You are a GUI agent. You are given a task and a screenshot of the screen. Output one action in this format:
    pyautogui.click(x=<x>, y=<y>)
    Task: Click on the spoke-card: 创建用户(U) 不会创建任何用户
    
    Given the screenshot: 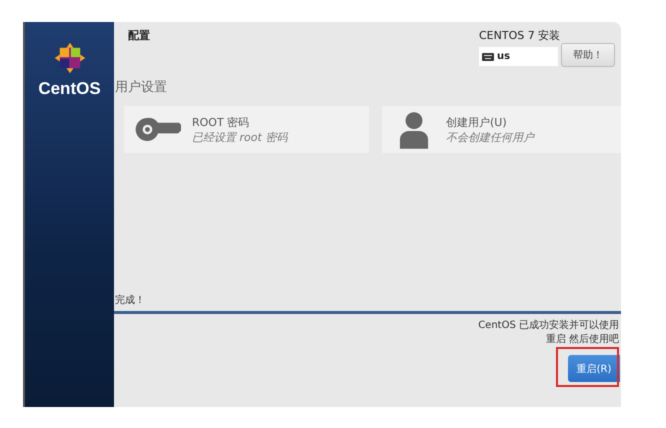 What is the action you would take?
    pyautogui.click(x=501, y=129)
    